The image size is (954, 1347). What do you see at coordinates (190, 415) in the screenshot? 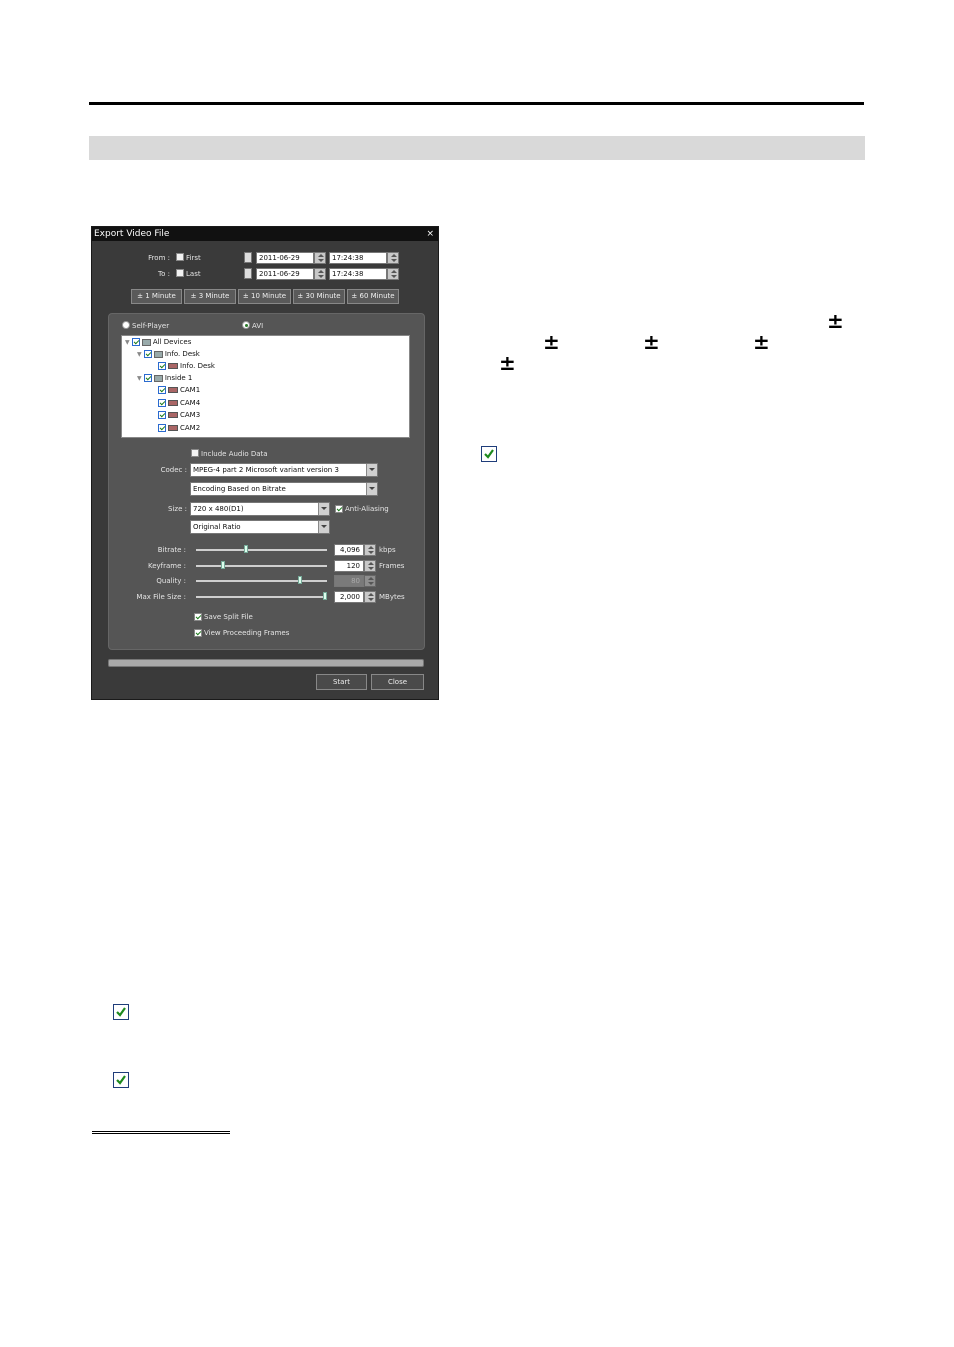
I see `tree-node-label: CAM3` at bounding box center [190, 415].